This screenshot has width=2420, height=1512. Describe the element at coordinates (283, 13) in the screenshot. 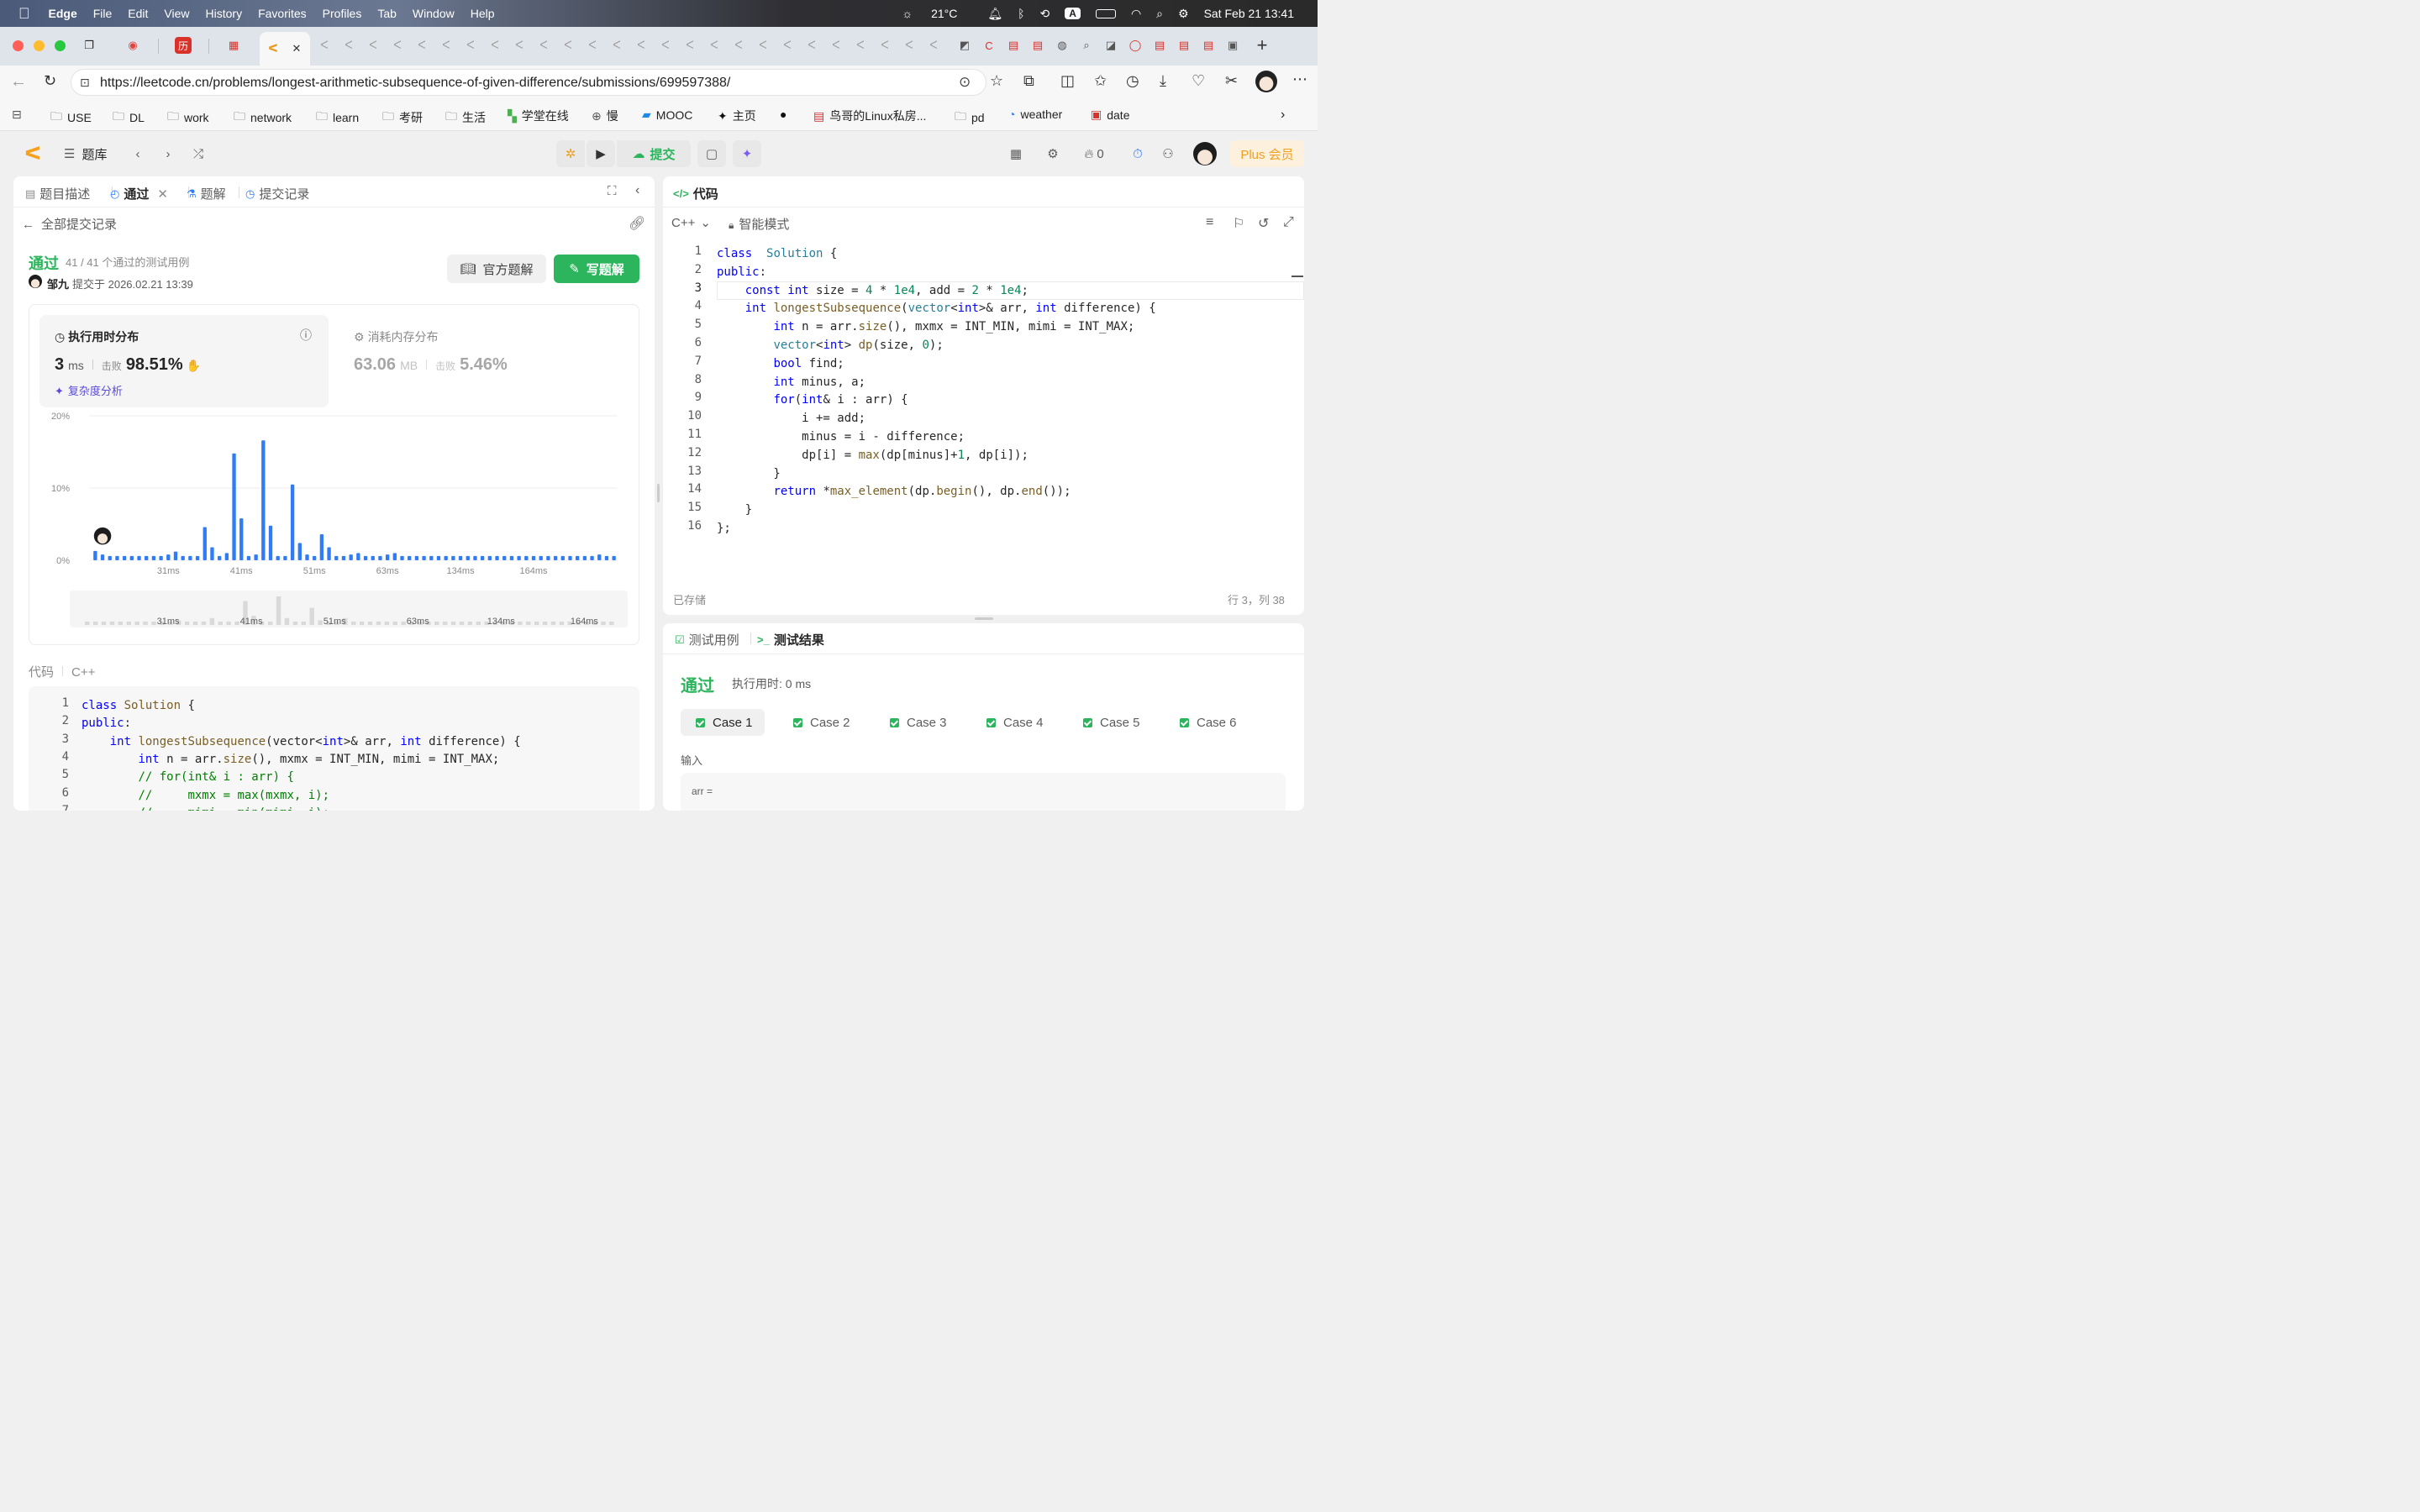

I see `menu-favorites: Favorites` at that location.